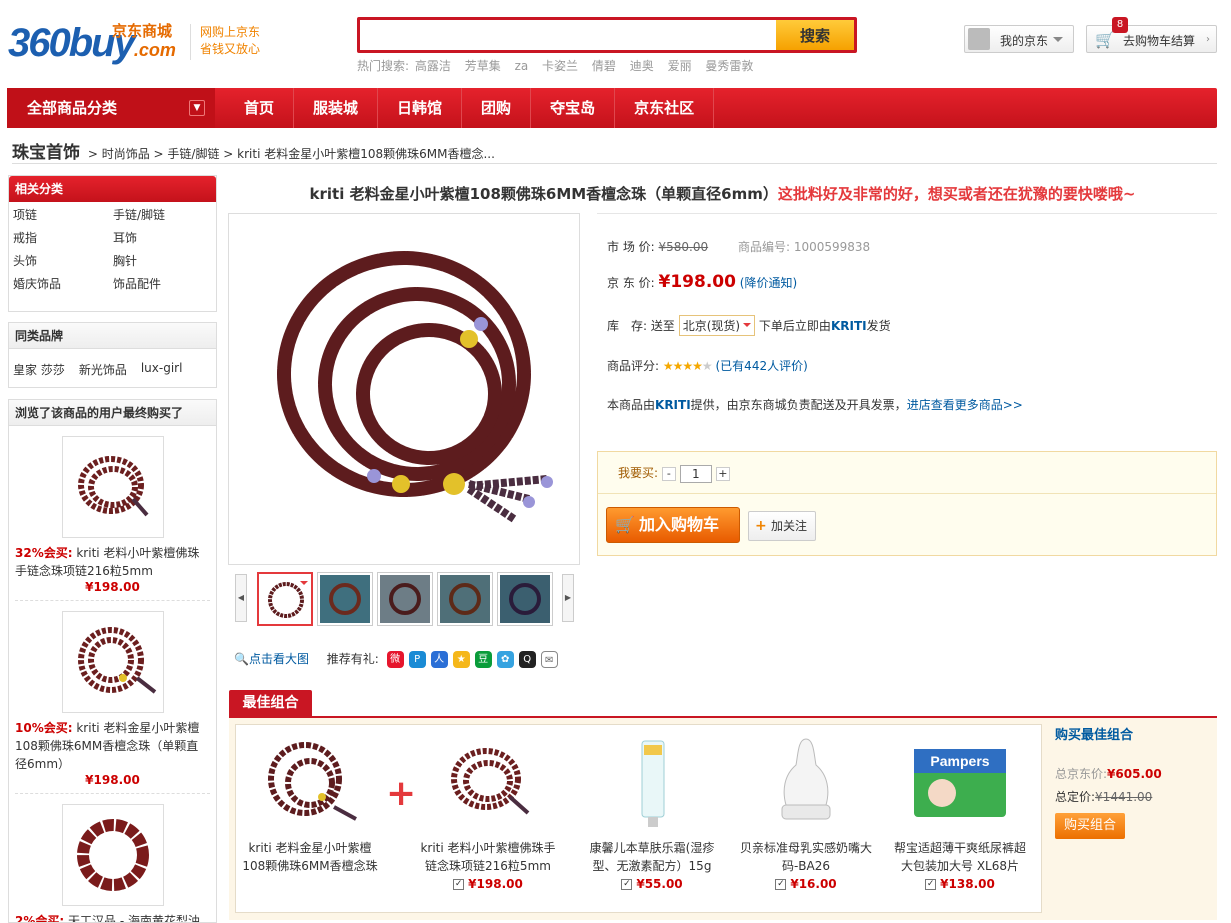 The image size is (1231, 923). Describe the element at coordinates (1208, 39) in the screenshot. I see `chevron-right-icon: ›` at that location.